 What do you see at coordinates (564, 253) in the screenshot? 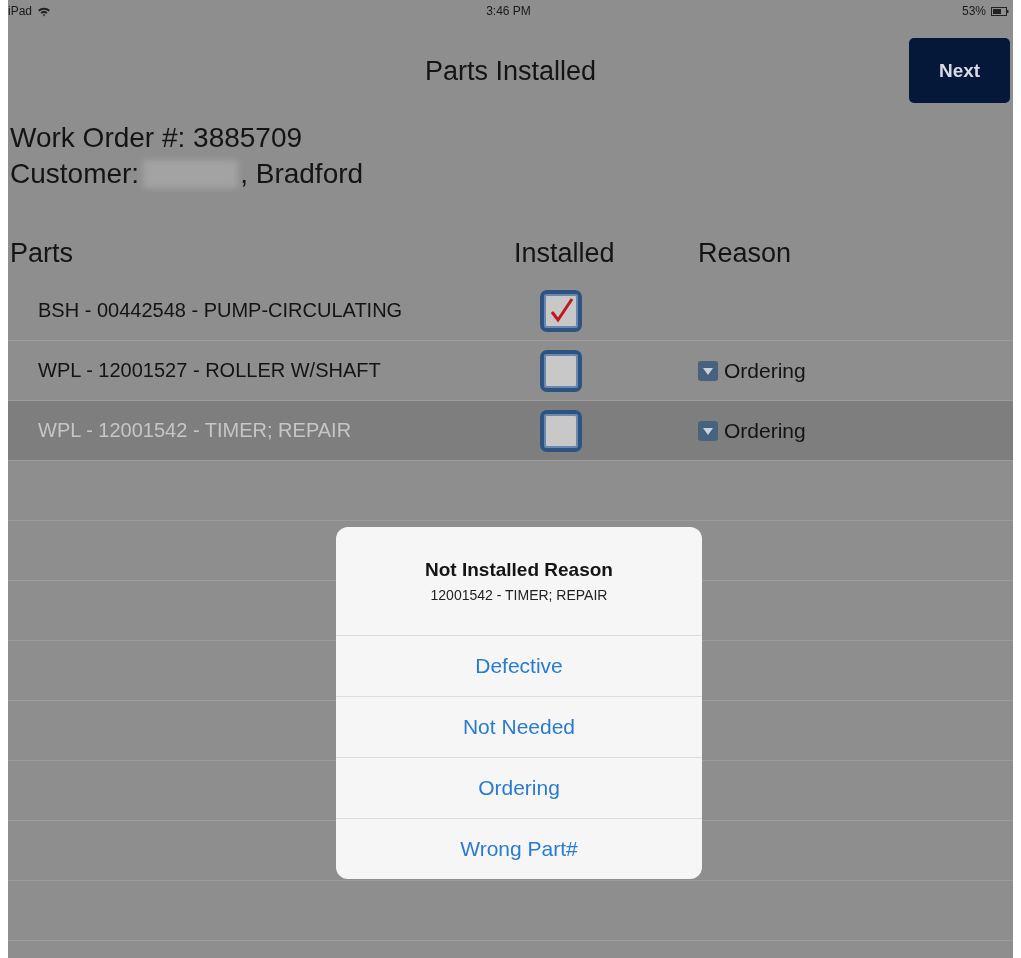
I see `column-header: Installed` at bounding box center [564, 253].